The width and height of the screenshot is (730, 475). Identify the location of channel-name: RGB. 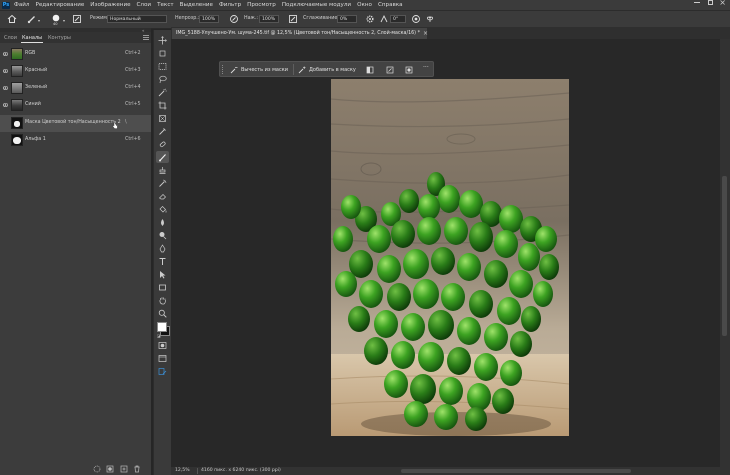
(30, 53).